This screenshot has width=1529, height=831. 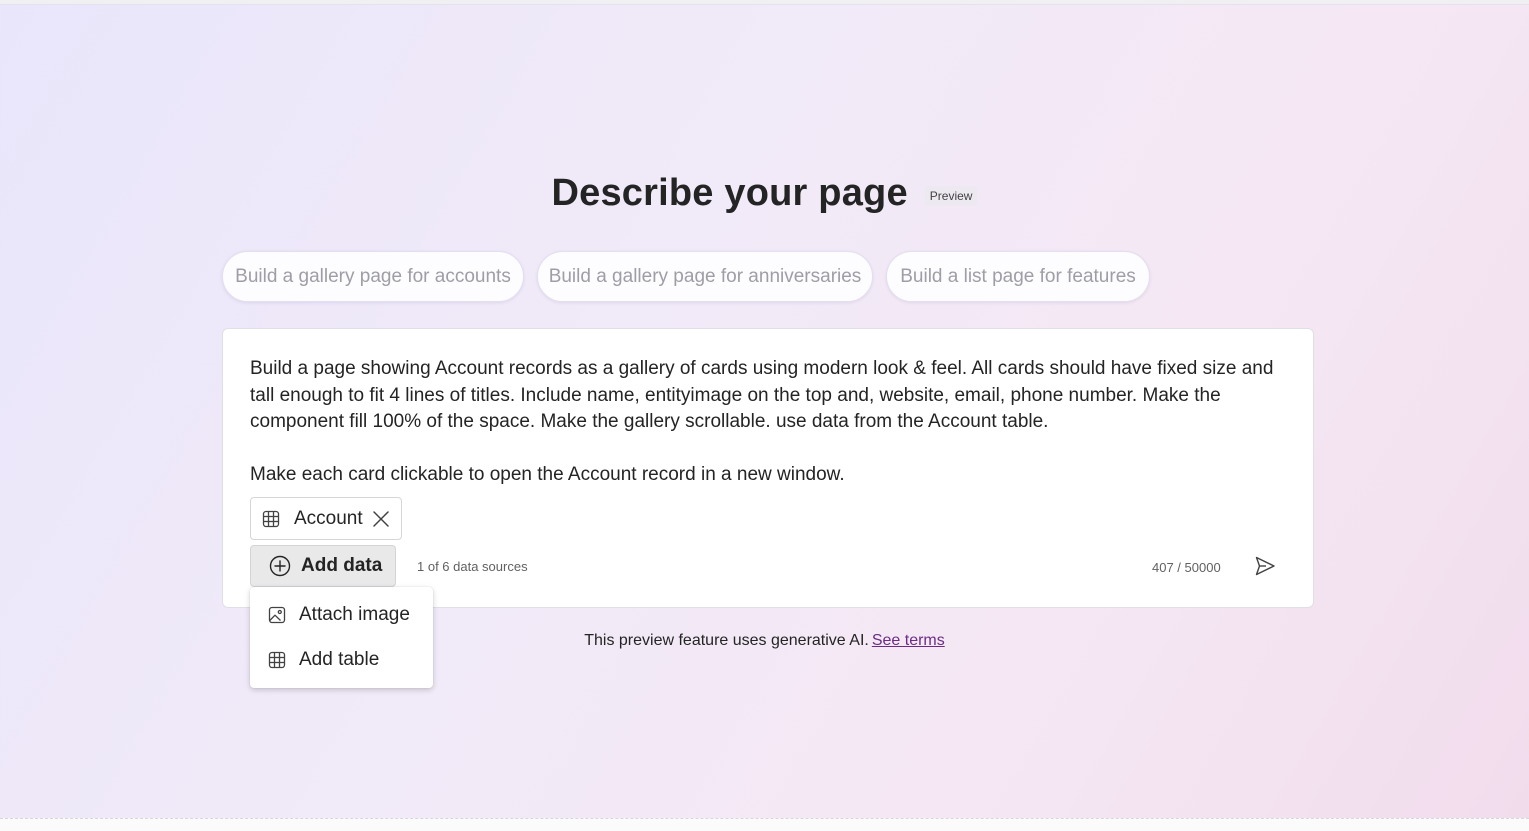 I want to click on menu-item-label: Attach image, so click(x=354, y=614).